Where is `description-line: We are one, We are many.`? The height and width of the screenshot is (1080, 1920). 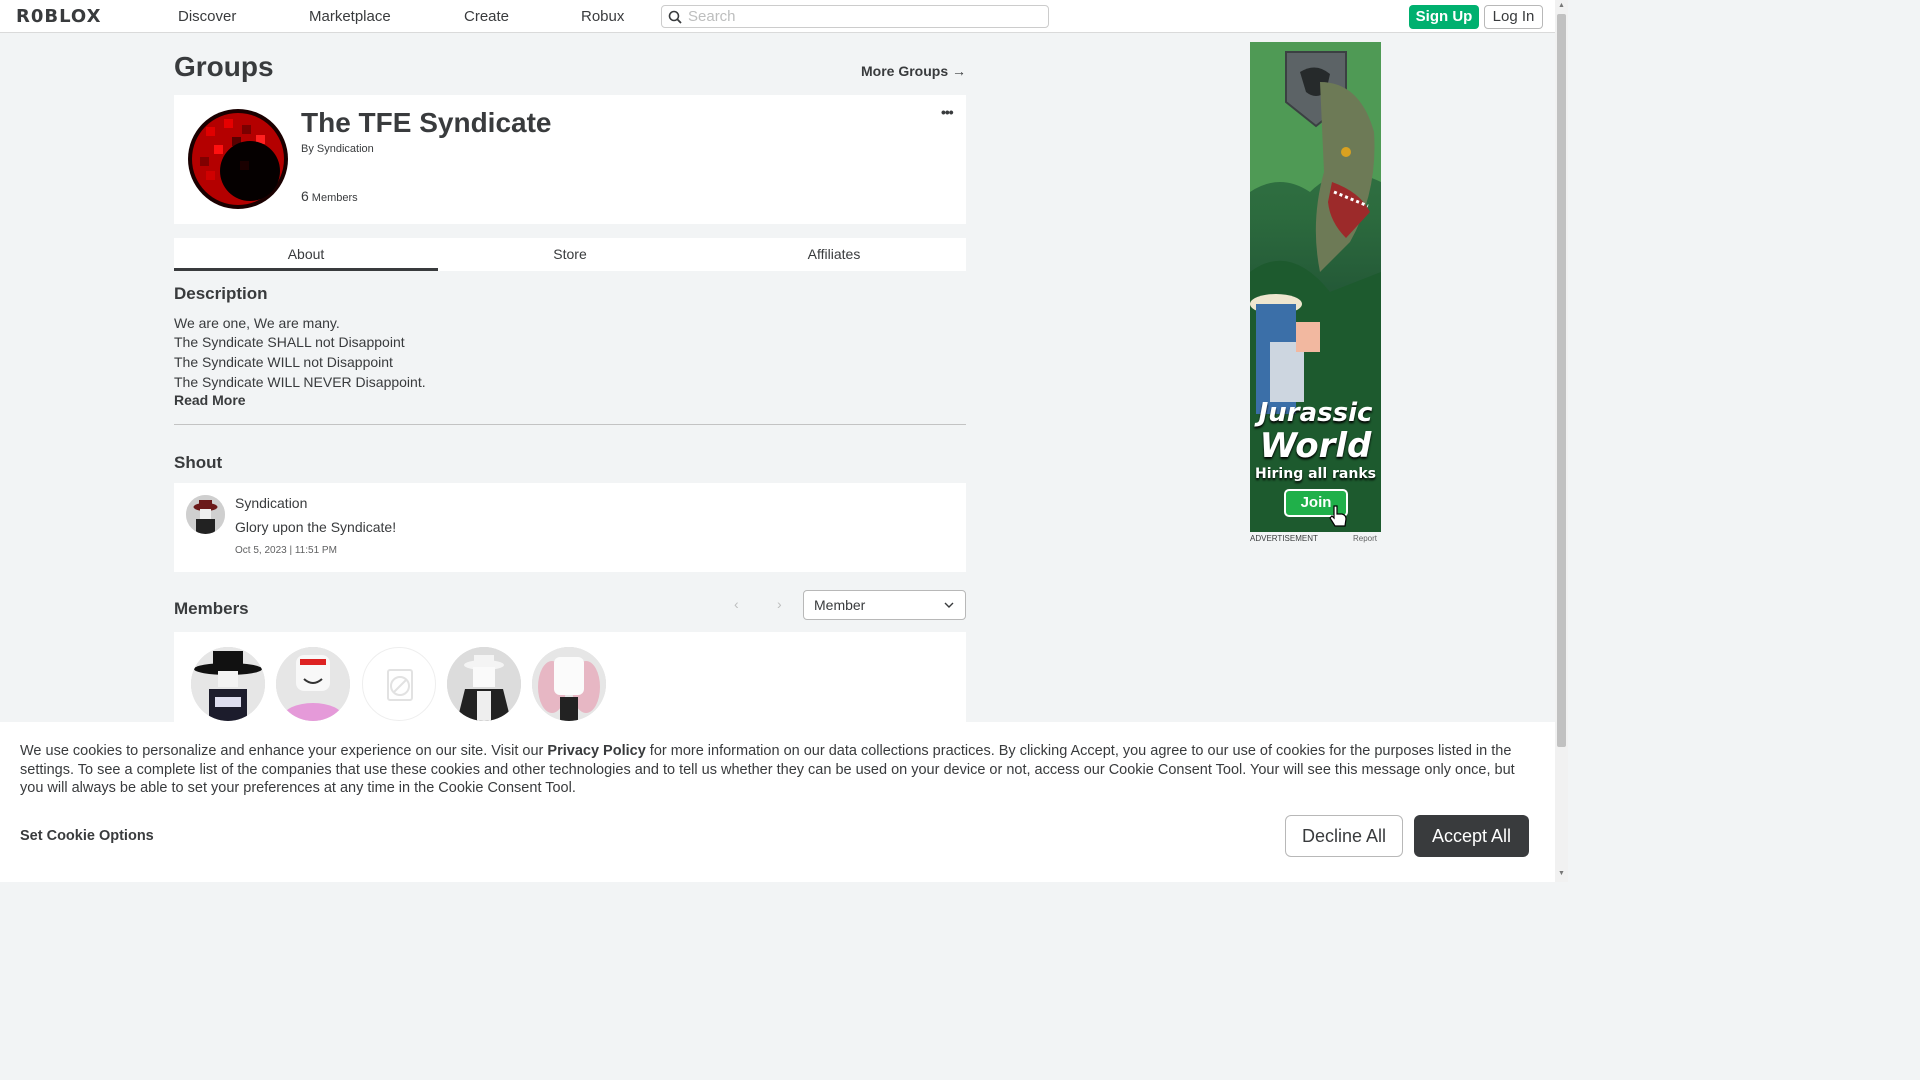 description-line: We are one, We are many. is located at coordinates (257, 323).